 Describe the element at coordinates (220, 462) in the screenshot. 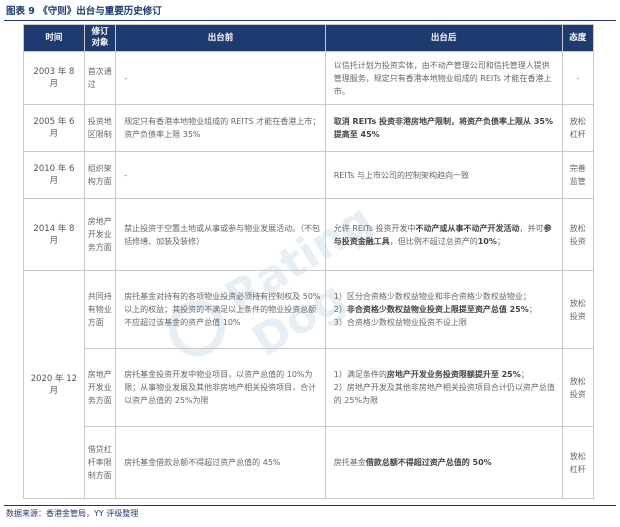

I see `cell-before: 房托基金借款总额不得超过资产总值的 45%` at that location.